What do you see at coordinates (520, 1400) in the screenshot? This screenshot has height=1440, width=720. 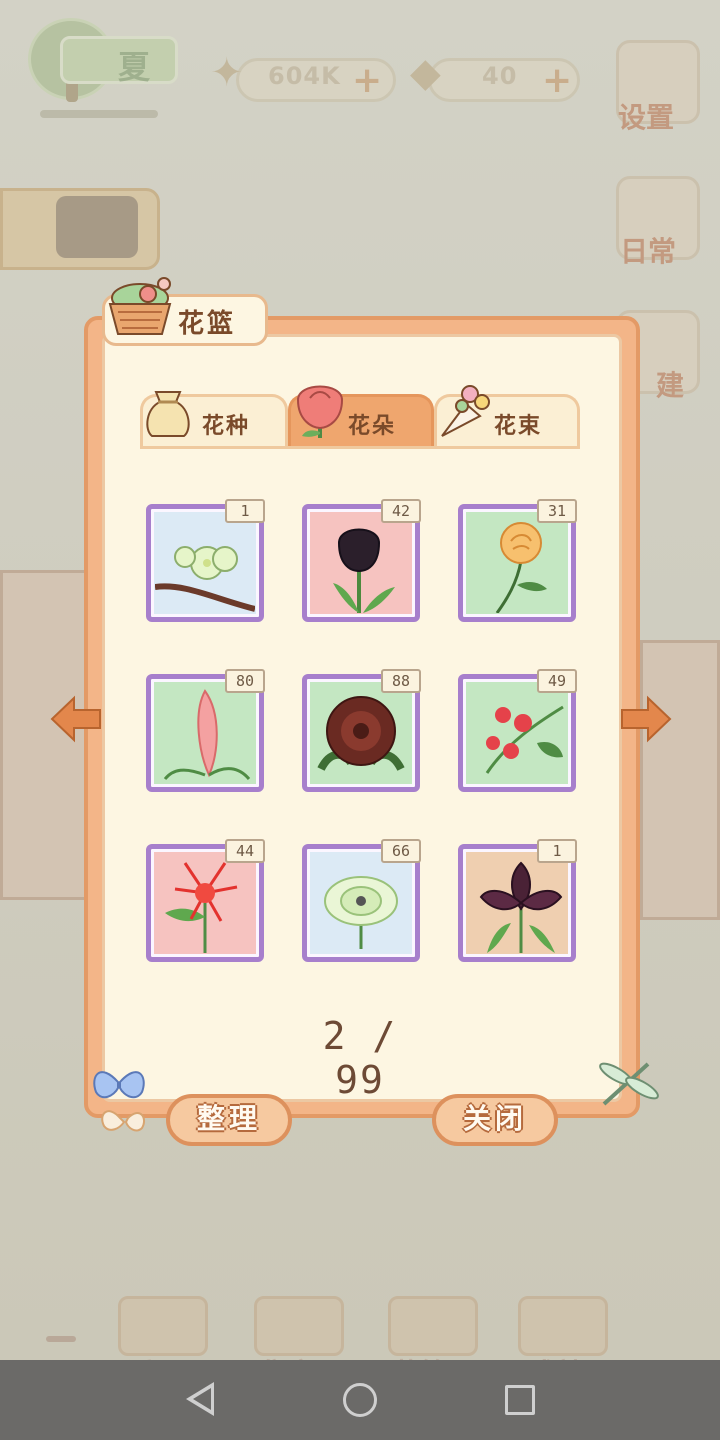 I see `system-recents-icon` at bounding box center [520, 1400].